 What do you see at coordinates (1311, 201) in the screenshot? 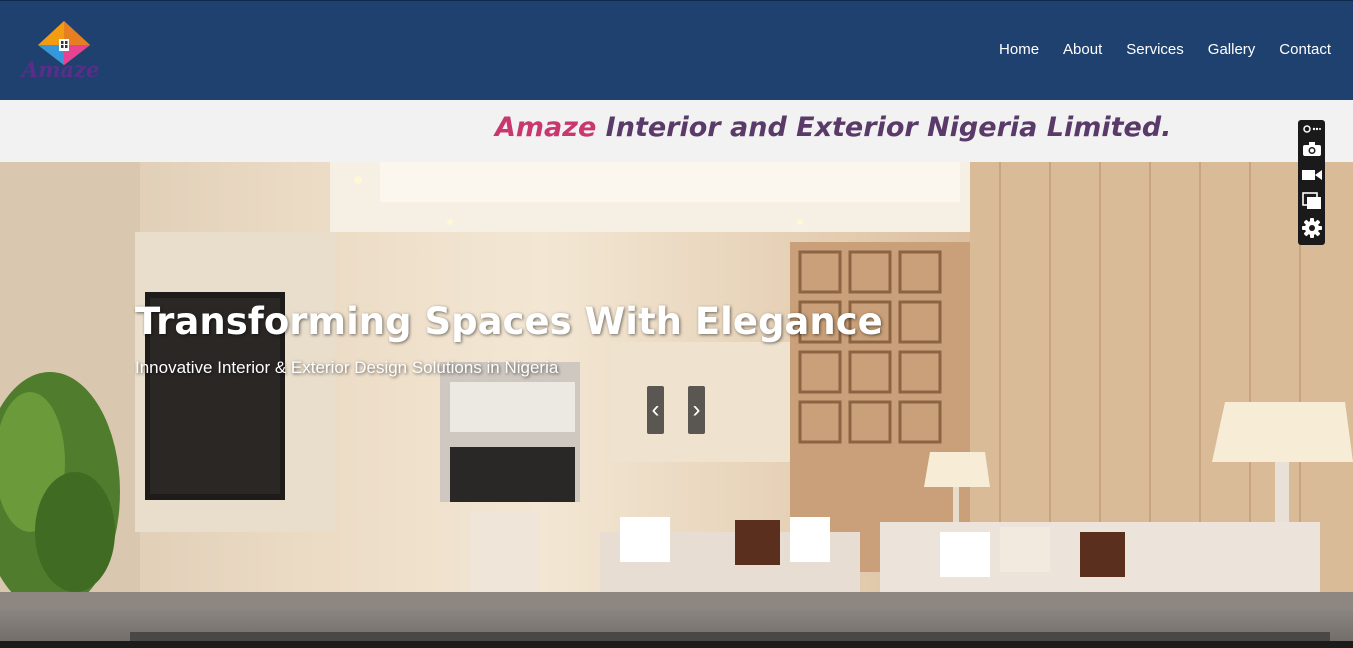
I see `window-stack-icon` at bounding box center [1311, 201].